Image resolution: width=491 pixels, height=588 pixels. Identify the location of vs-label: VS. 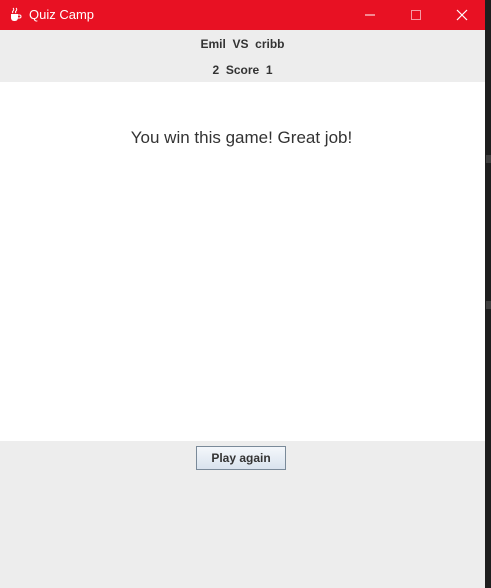
(240, 44).